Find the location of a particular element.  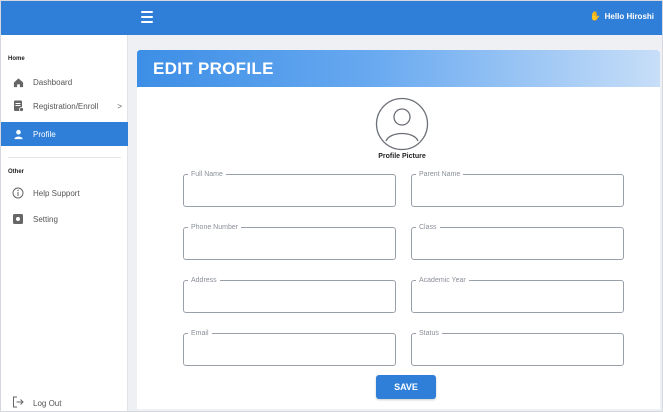

sidebar-item-profile: Profile is located at coordinates (64, 134).